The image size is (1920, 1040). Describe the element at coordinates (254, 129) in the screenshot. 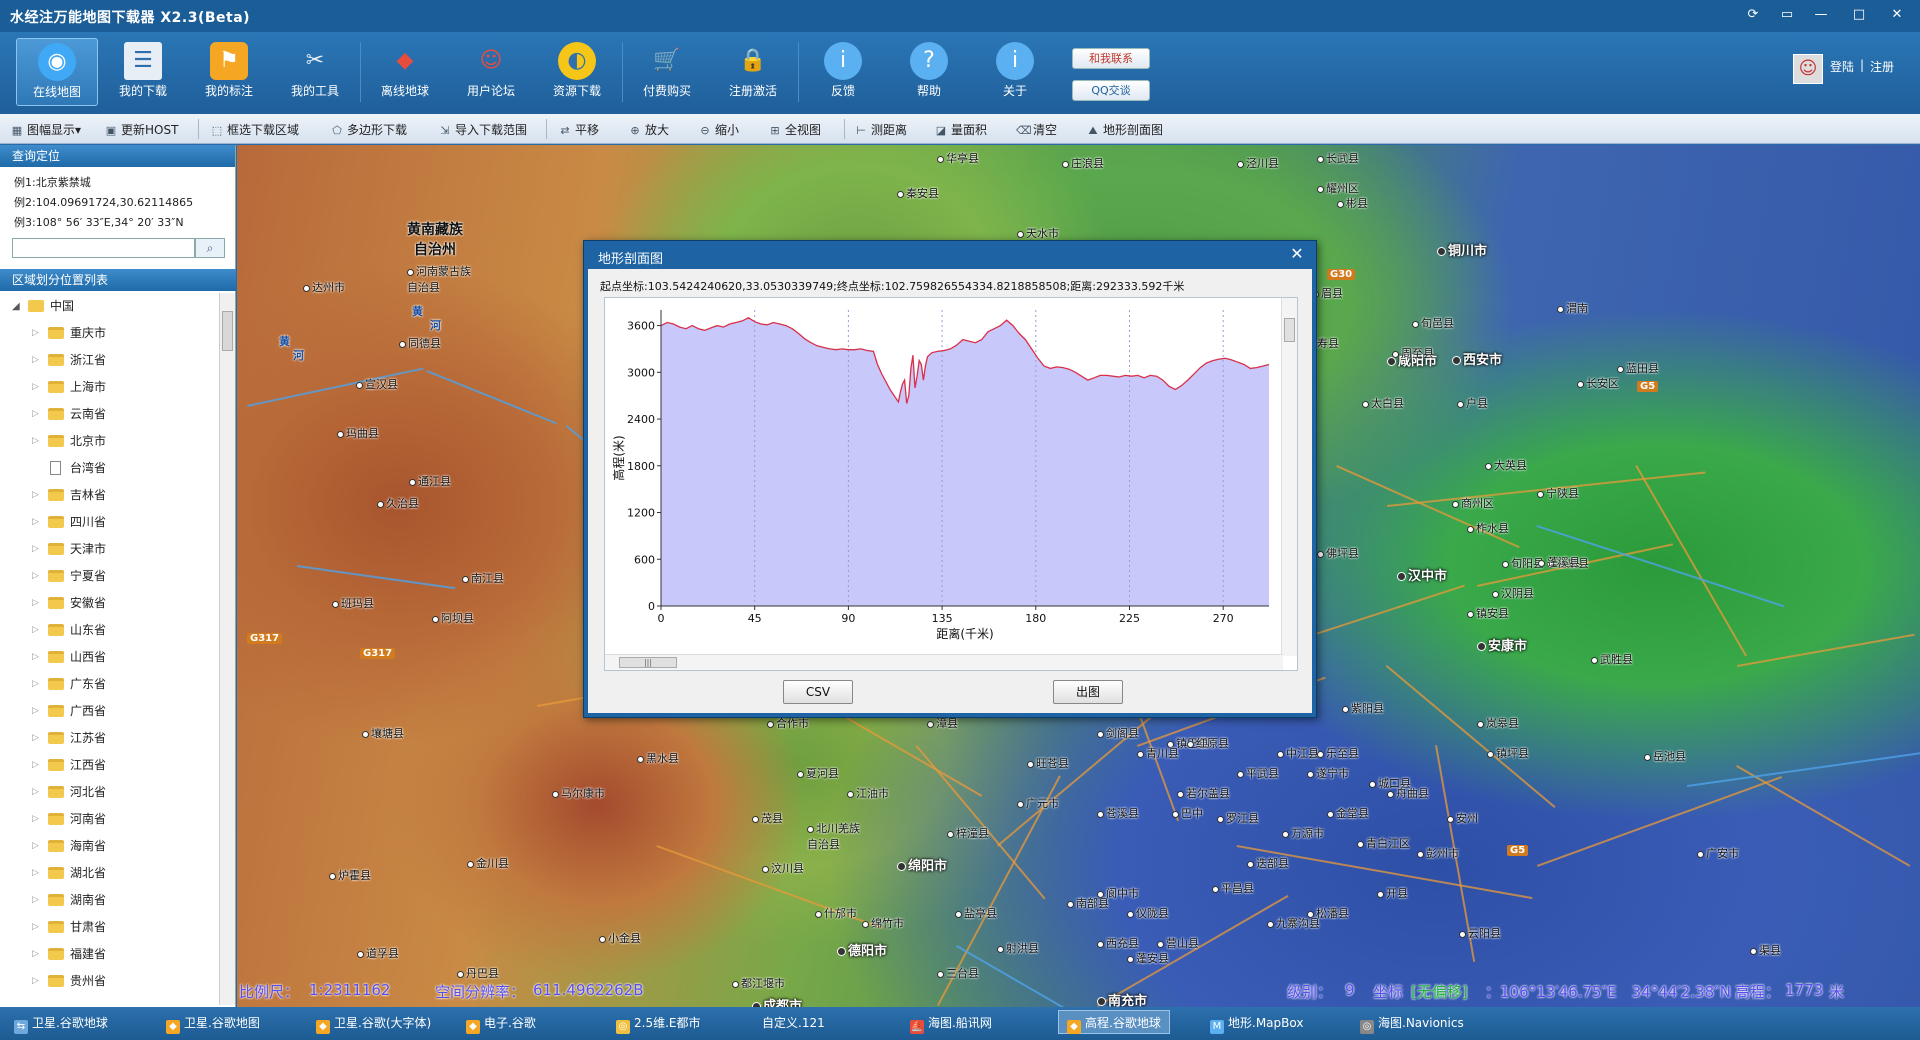

I see `rect-select-download-button: ⬚ 框选下载区域` at that location.